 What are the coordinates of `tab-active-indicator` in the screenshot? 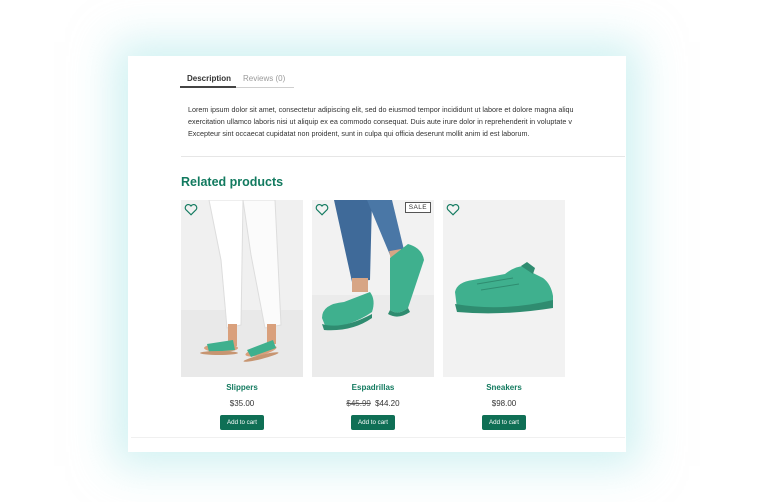 It's located at (208, 87).